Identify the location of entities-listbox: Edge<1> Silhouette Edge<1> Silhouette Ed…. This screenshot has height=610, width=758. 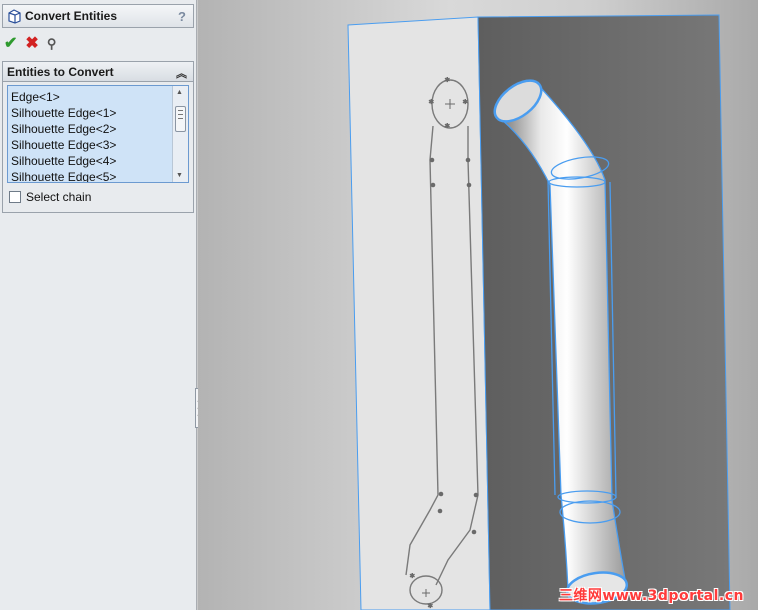
(98, 134).